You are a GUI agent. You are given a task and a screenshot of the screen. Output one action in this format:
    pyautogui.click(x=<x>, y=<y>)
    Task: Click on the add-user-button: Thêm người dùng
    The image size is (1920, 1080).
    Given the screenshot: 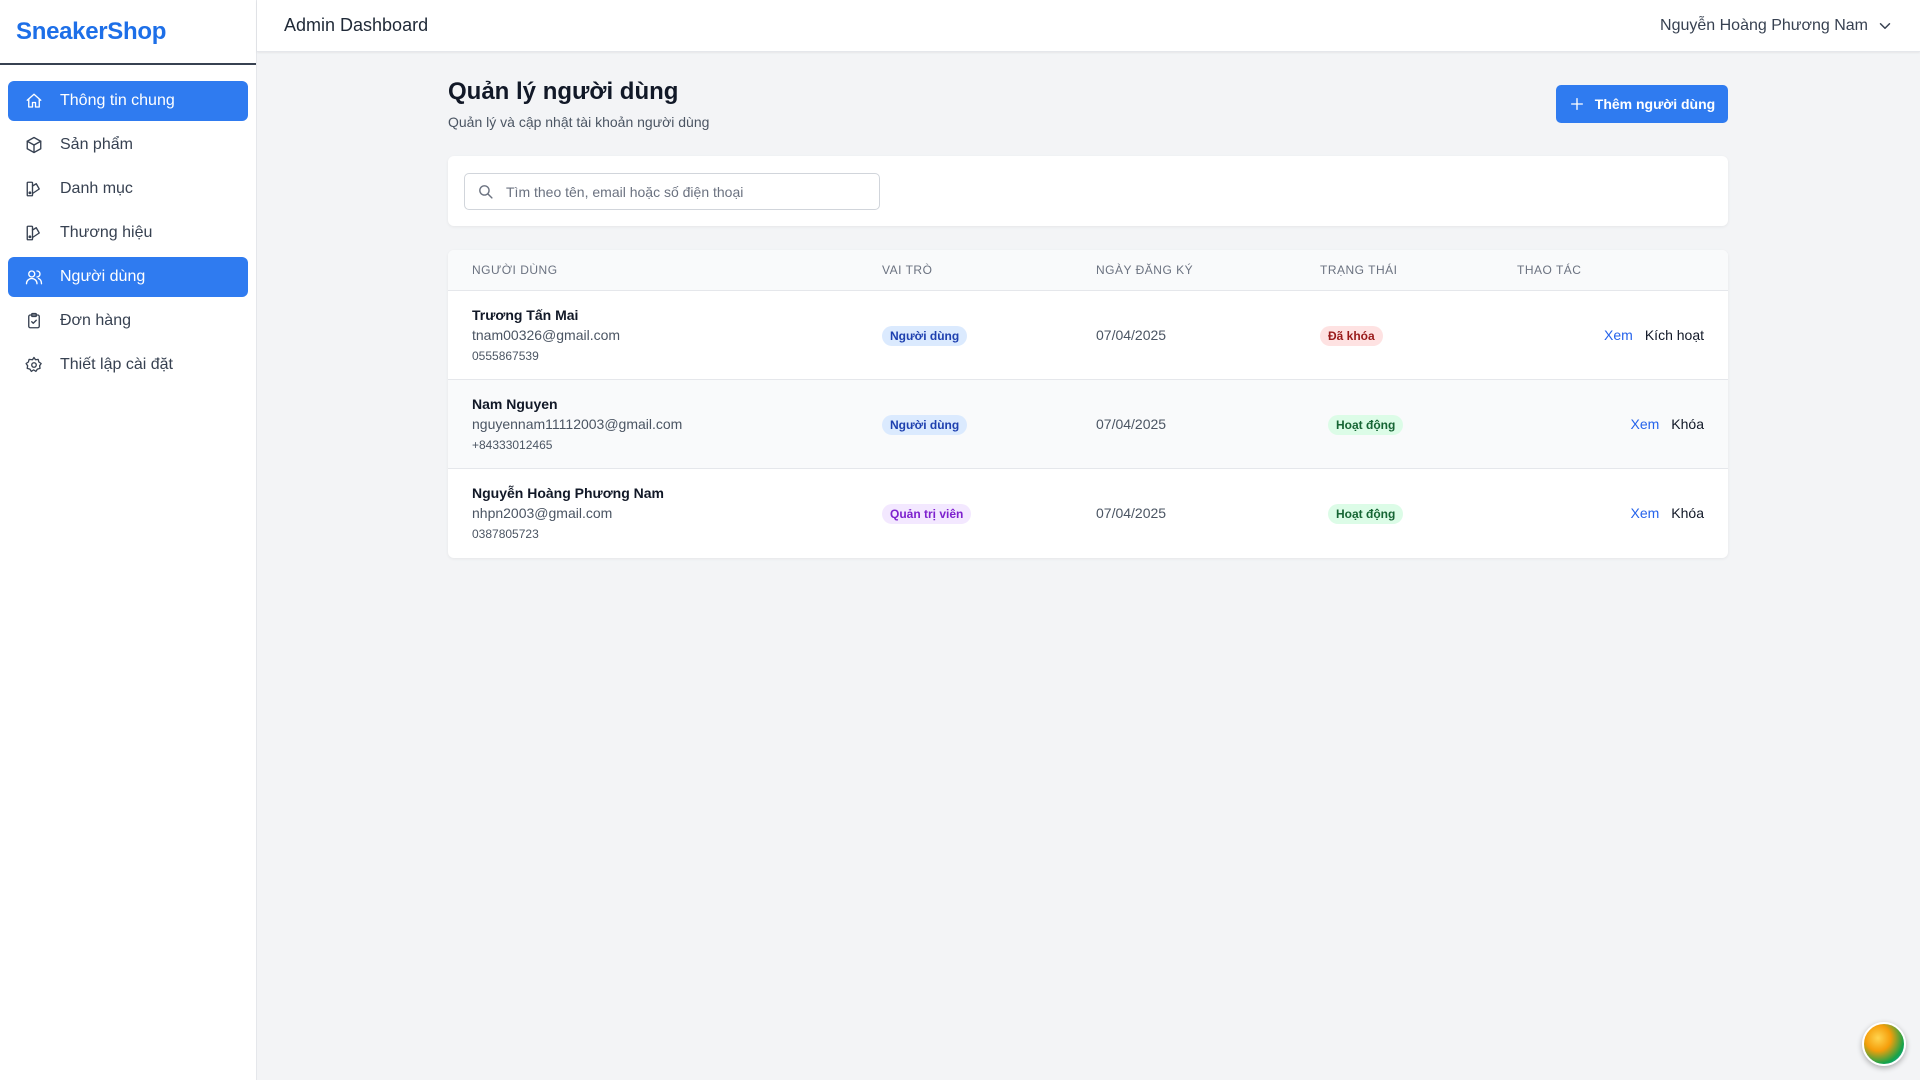 What is the action you would take?
    pyautogui.click(x=1642, y=104)
    